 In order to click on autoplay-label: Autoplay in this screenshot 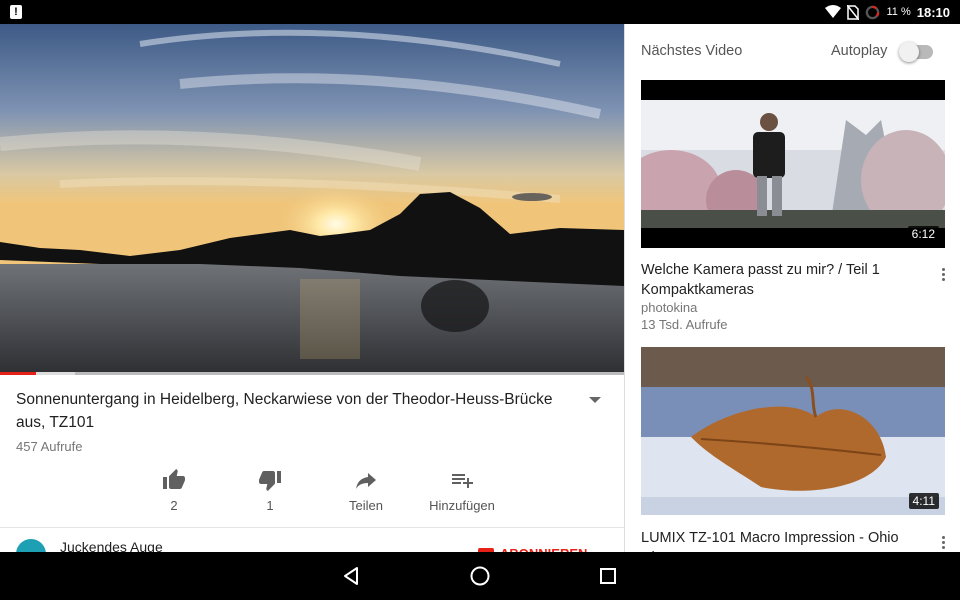, I will do `click(859, 51)`.